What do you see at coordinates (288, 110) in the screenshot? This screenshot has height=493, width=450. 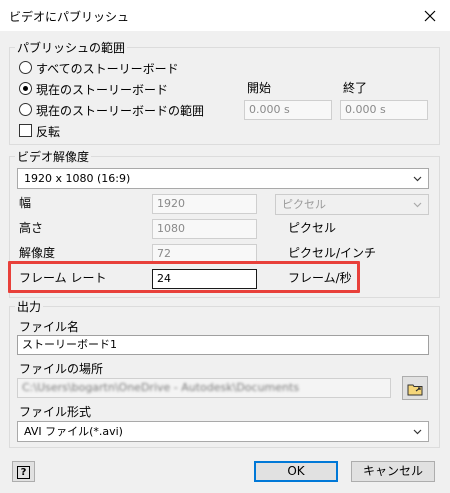 I see `start-time-input: 0.000 s` at bounding box center [288, 110].